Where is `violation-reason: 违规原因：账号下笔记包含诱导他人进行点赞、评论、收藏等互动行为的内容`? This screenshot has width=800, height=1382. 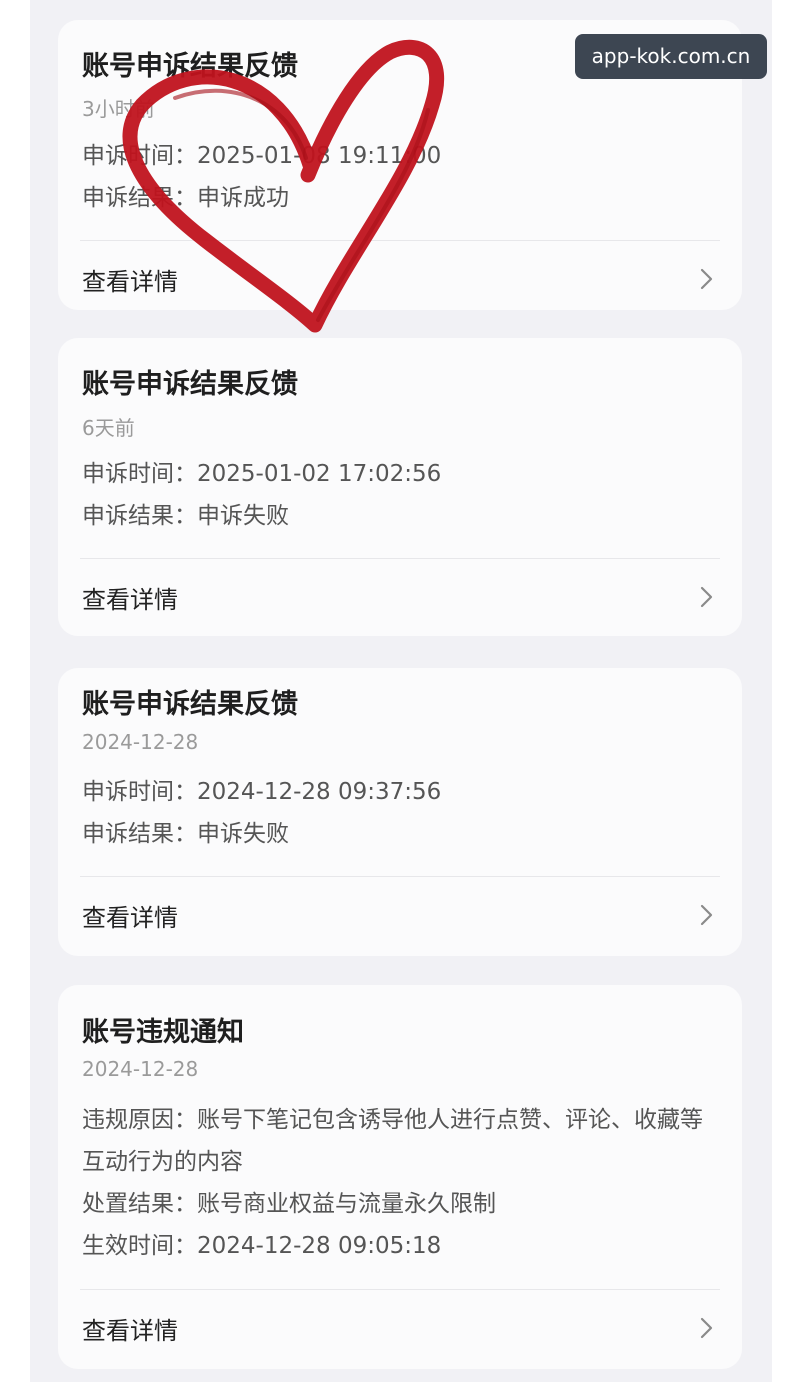 violation-reason: 违规原因：账号下笔记包含诱导他人进行点赞、评论、收藏等互动行为的内容 is located at coordinates (392, 1141).